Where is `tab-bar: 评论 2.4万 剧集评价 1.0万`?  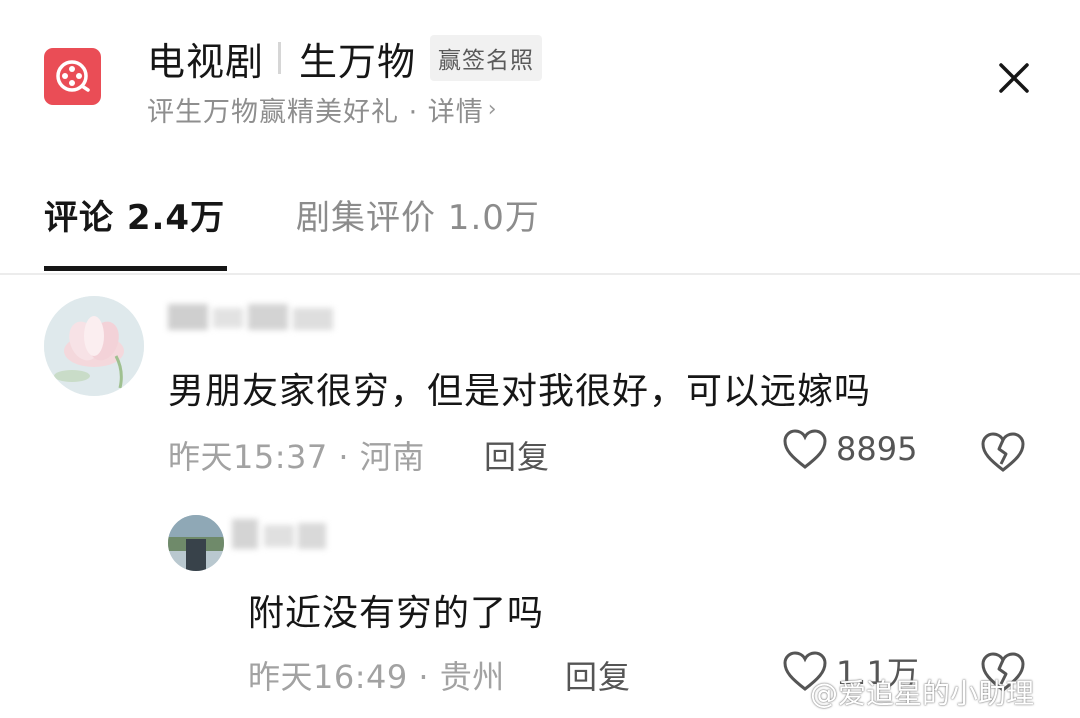 tab-bar: 评论 2.4万 剧集评价 1.0万 is located at coordinates (540, 232).